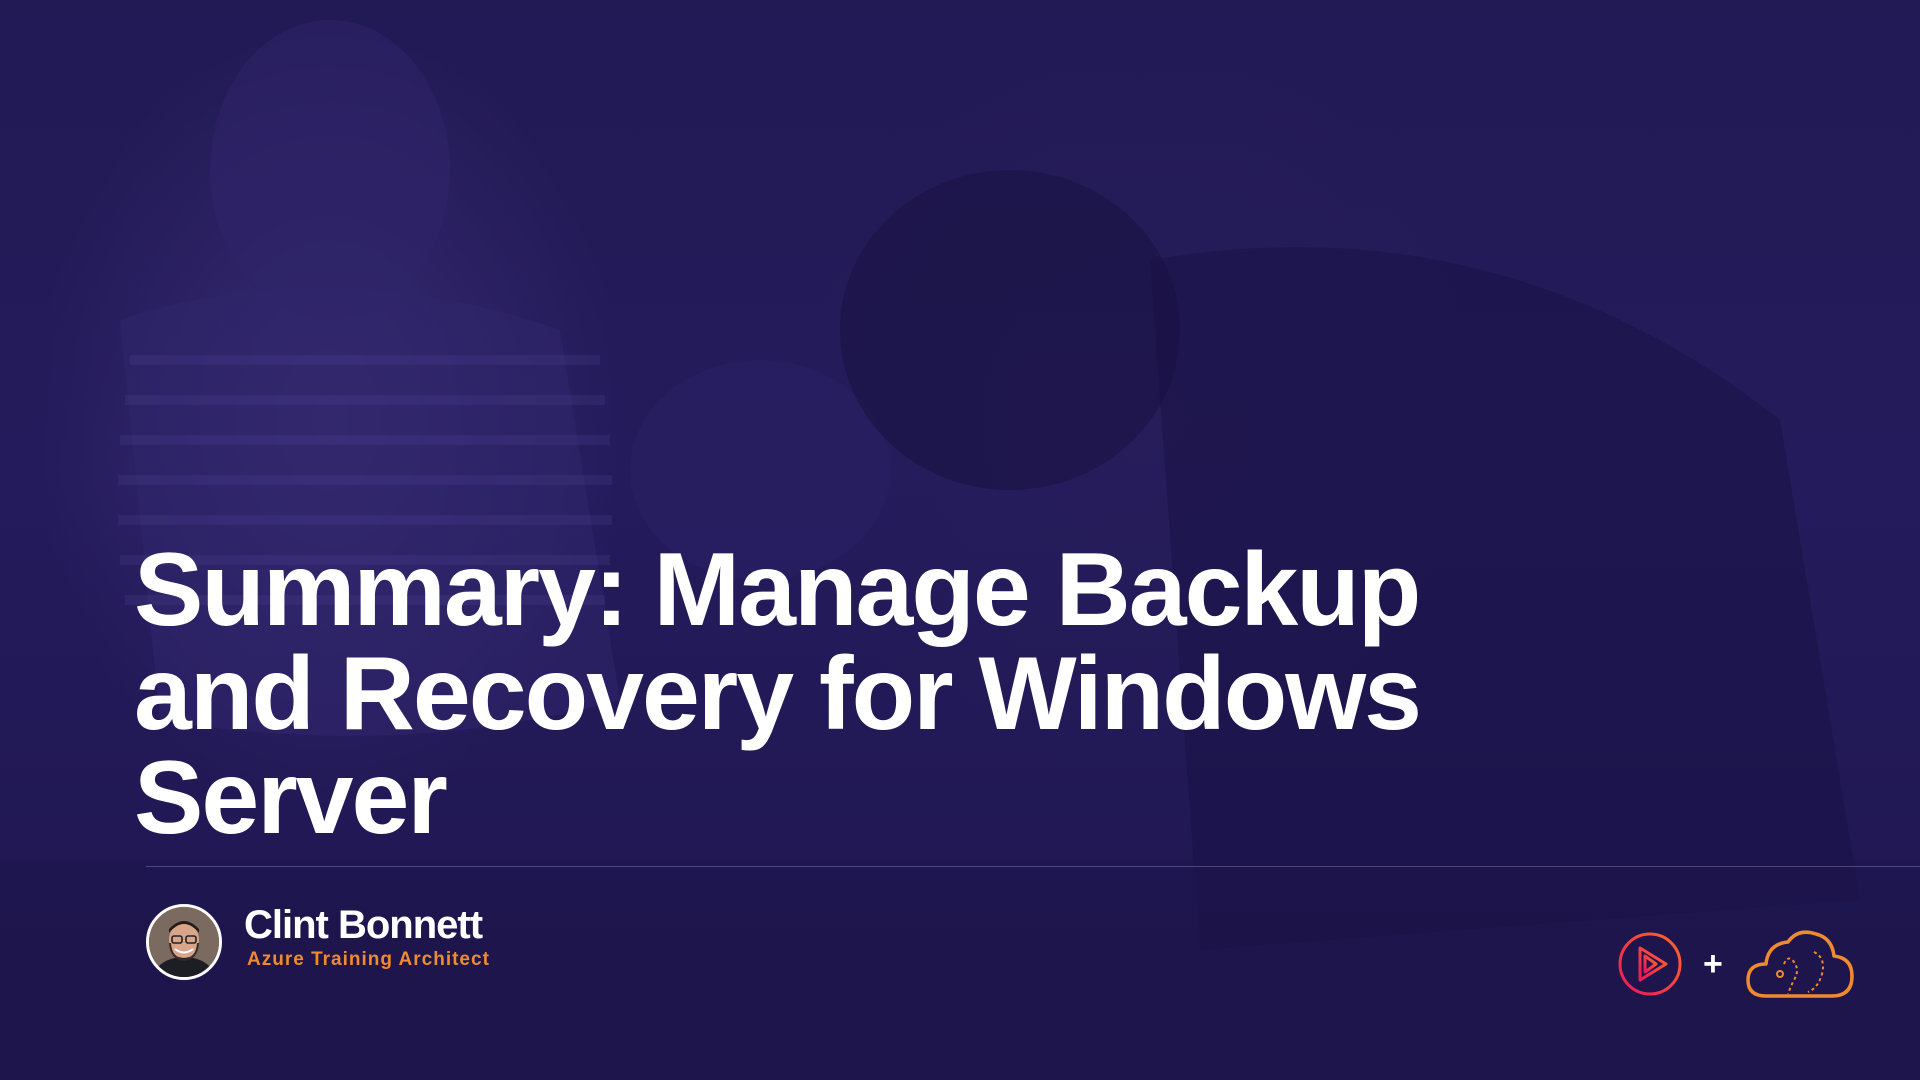 The image size is (1920, 1080). Describe the element at coordinates (777, 590) in the screenshot. I see `slide-title-line-1: Summary: Manage Backup` at that location.